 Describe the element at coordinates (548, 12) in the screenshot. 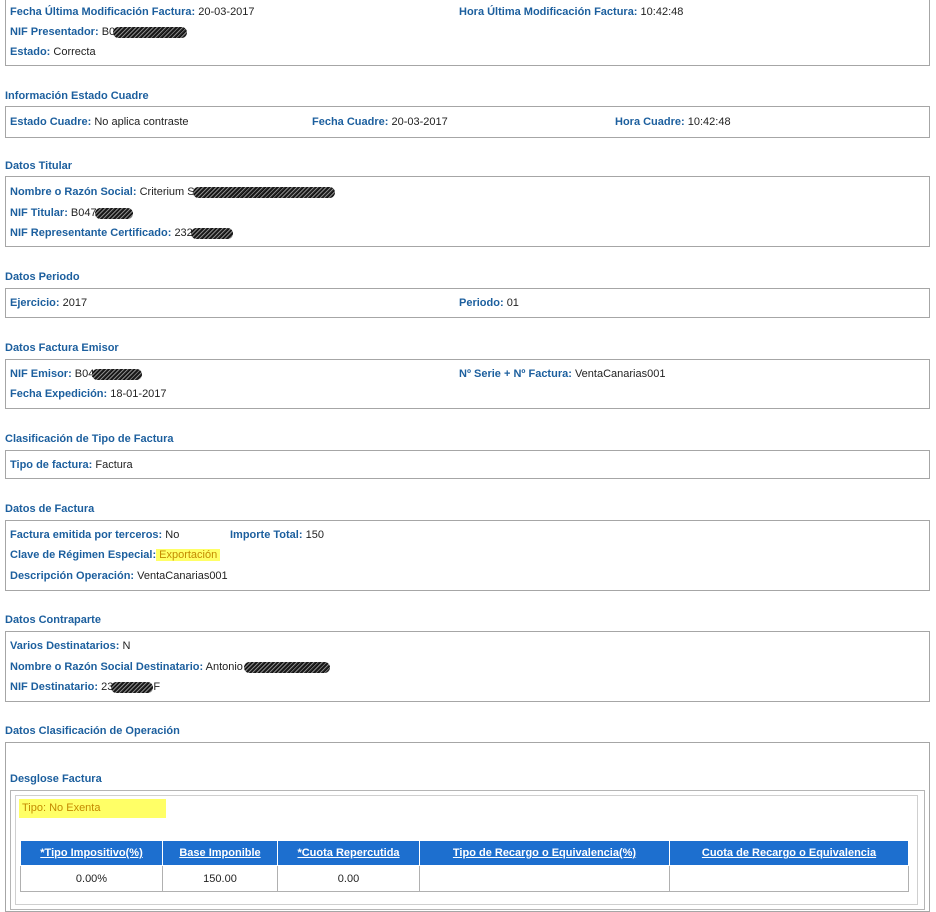

I see `hora-modificacion-label: Hora Última Modificación Factura:` at that location.